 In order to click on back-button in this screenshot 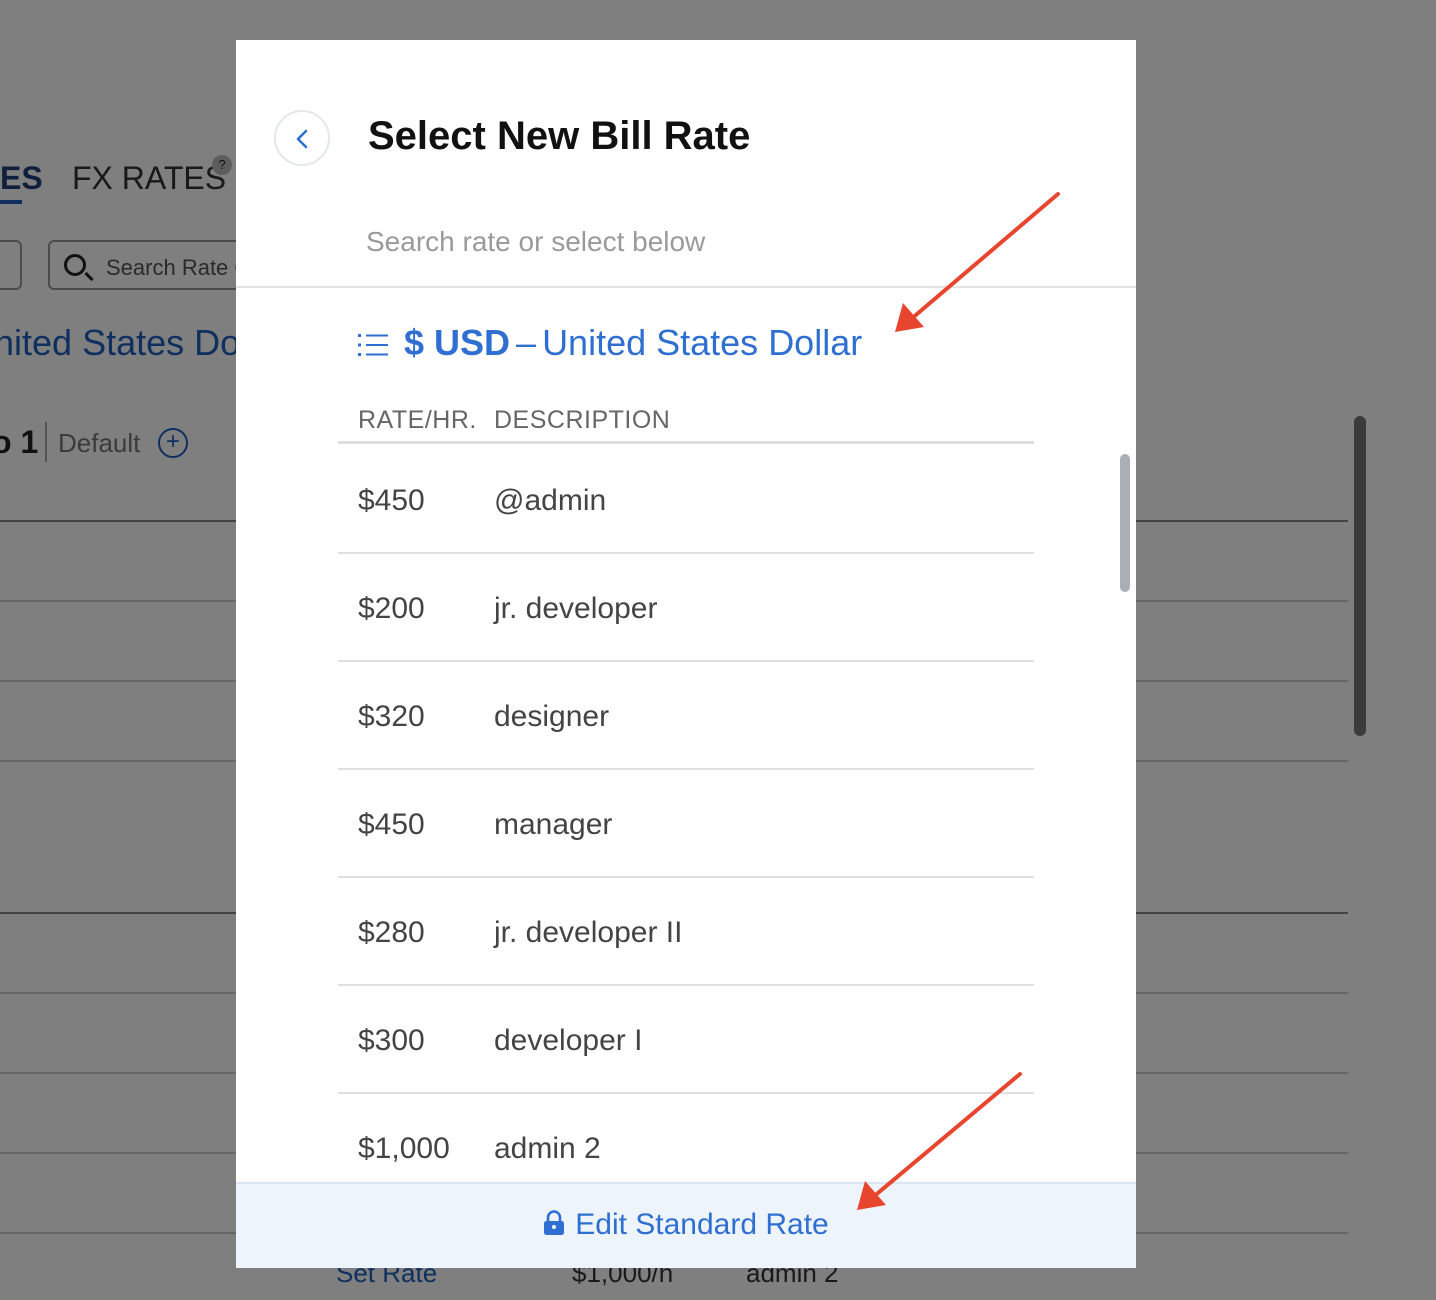, I will do `click(302, 138)`.